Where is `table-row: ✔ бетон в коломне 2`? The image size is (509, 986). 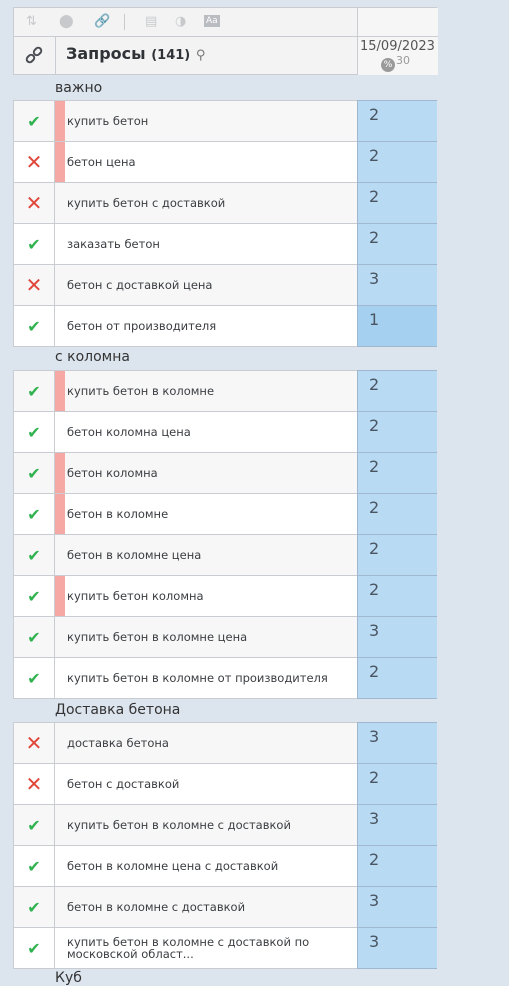
table-row: ✔ бетон в коломне 2 is located at coordinates (225, 514).